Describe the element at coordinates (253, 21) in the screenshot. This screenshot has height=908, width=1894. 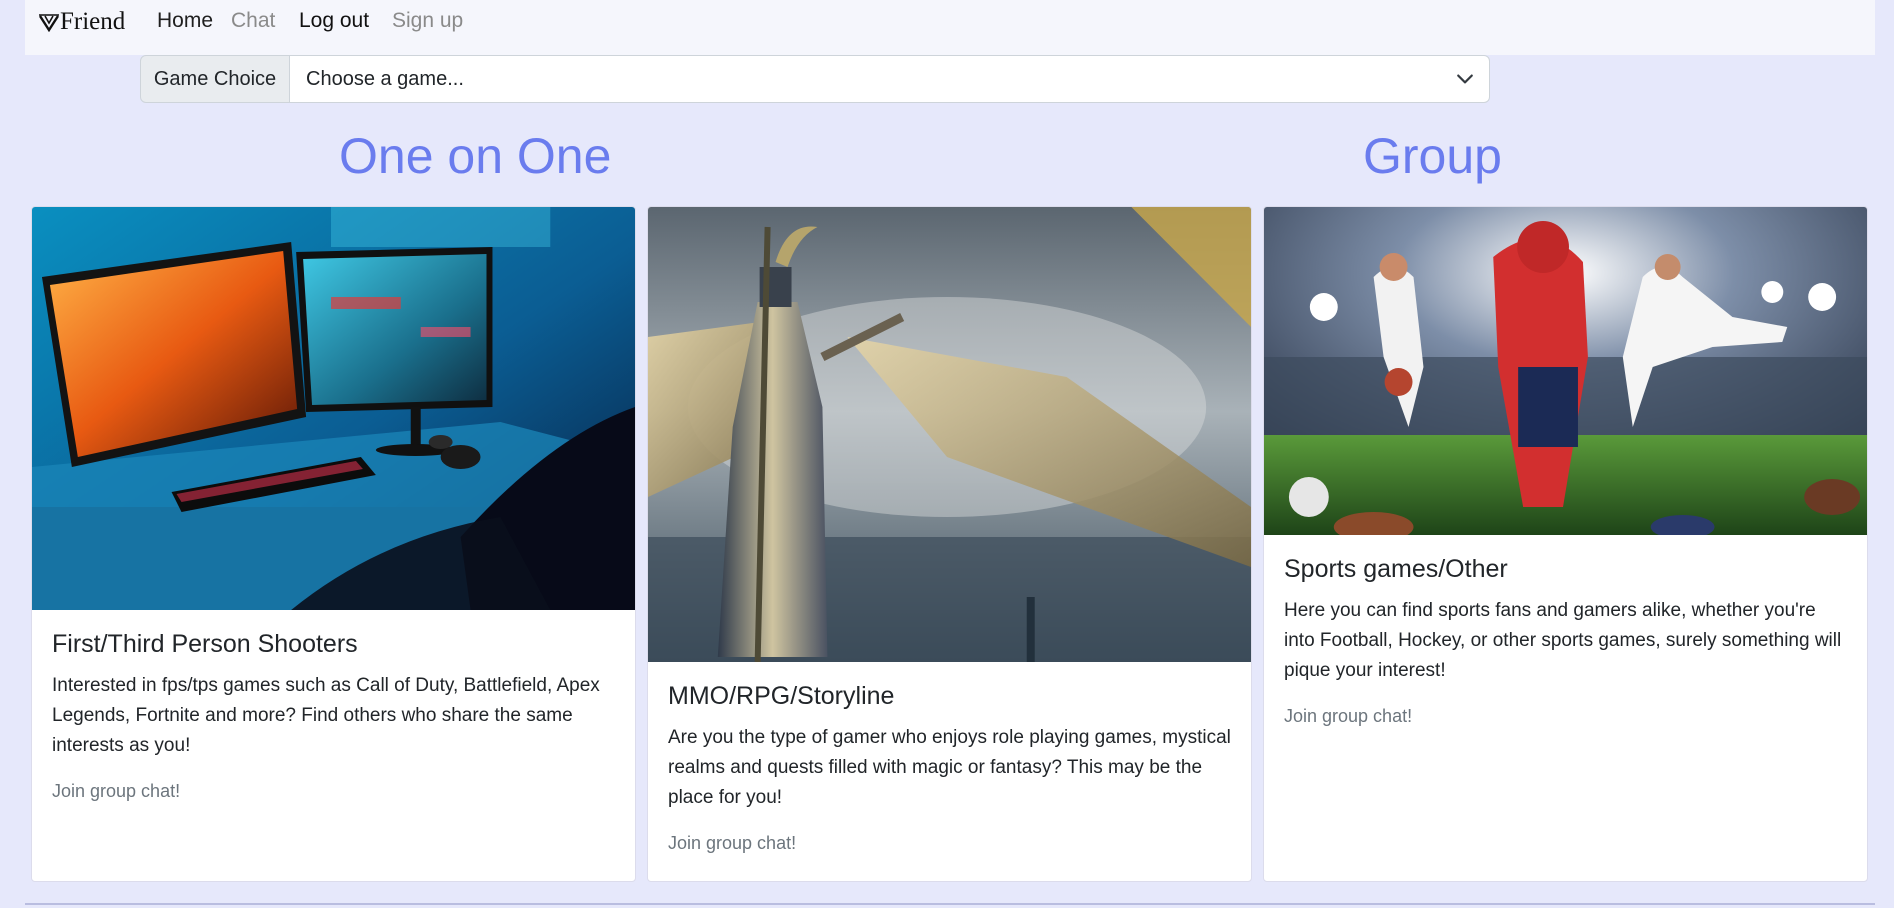
I see `nav-chat-link: Chat` at that location.